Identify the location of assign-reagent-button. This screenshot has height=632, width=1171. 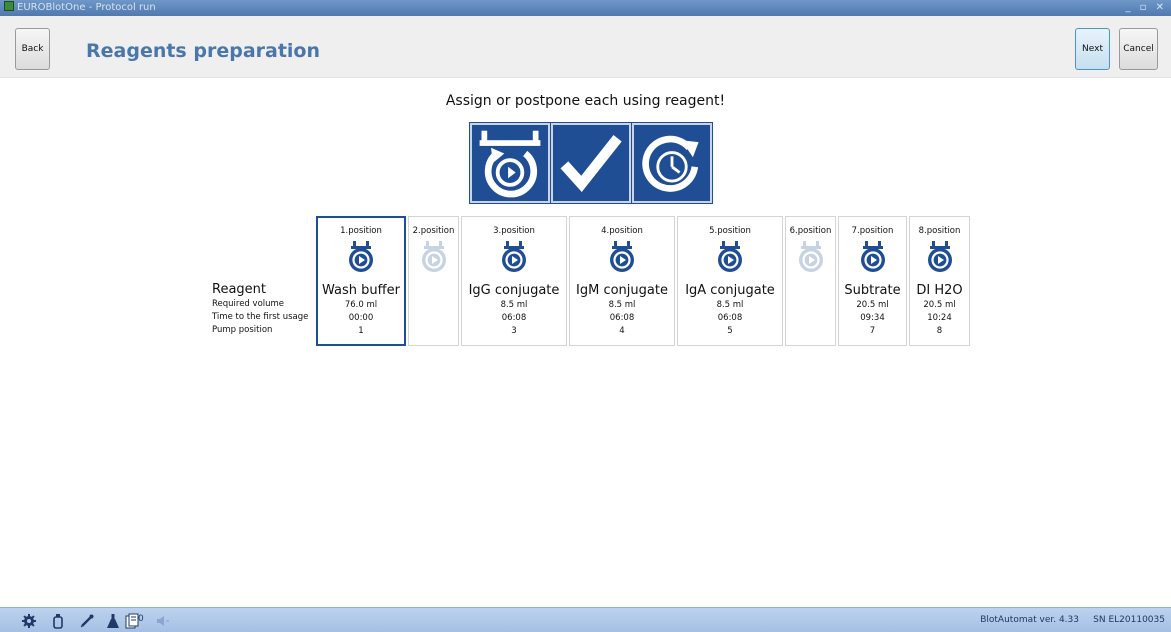
(510, 163).